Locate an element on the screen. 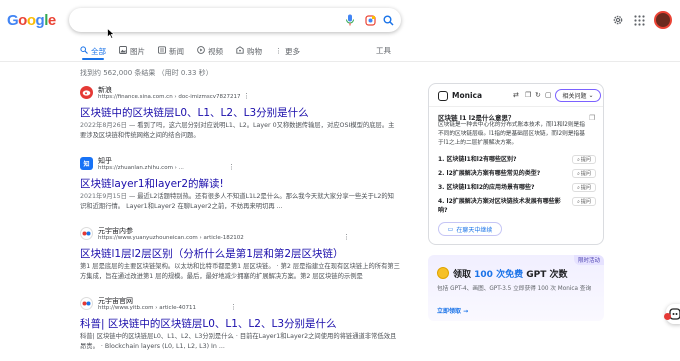  metaverse-favicon is located at coordinates (86, 233).